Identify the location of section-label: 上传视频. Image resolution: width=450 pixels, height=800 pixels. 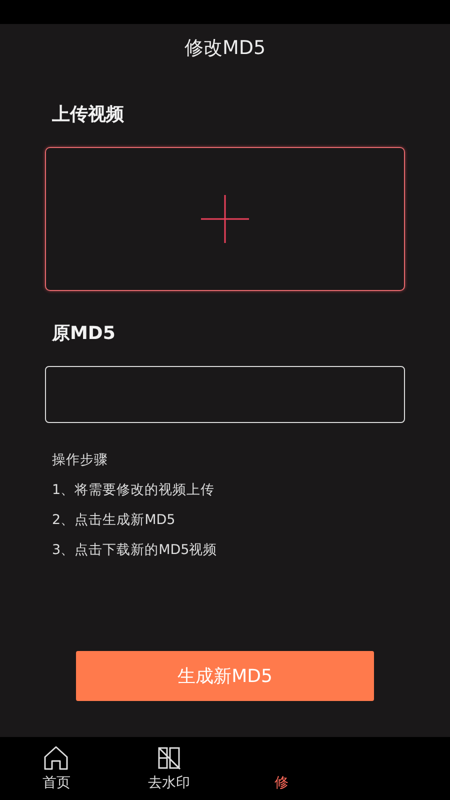
(88, 114).